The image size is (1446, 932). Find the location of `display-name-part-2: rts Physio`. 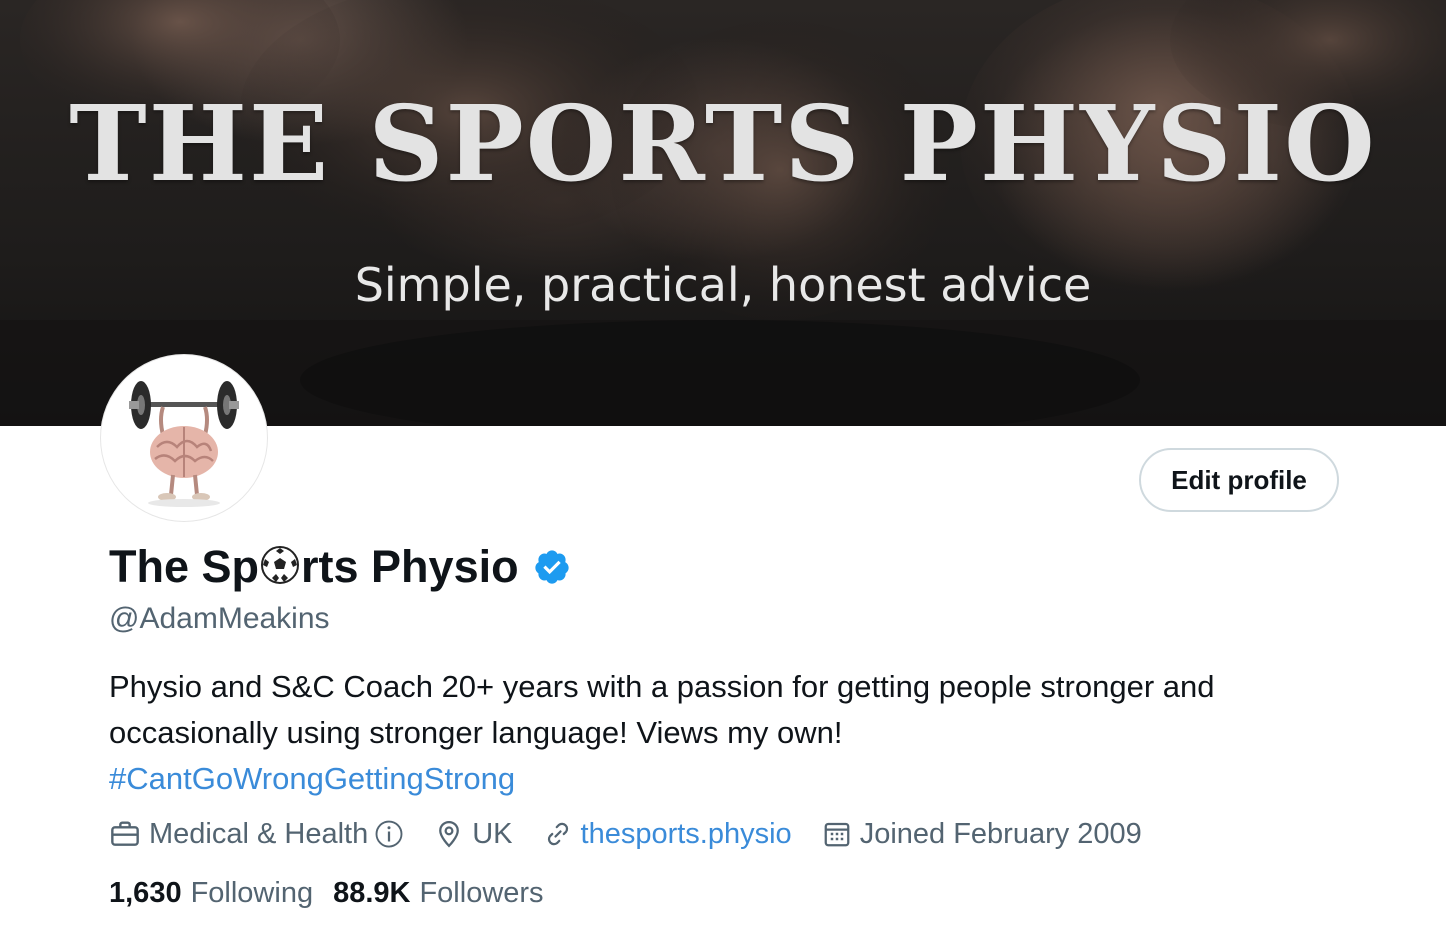

display-name-part-2: rts Physio is located at coordinates (410, 566).